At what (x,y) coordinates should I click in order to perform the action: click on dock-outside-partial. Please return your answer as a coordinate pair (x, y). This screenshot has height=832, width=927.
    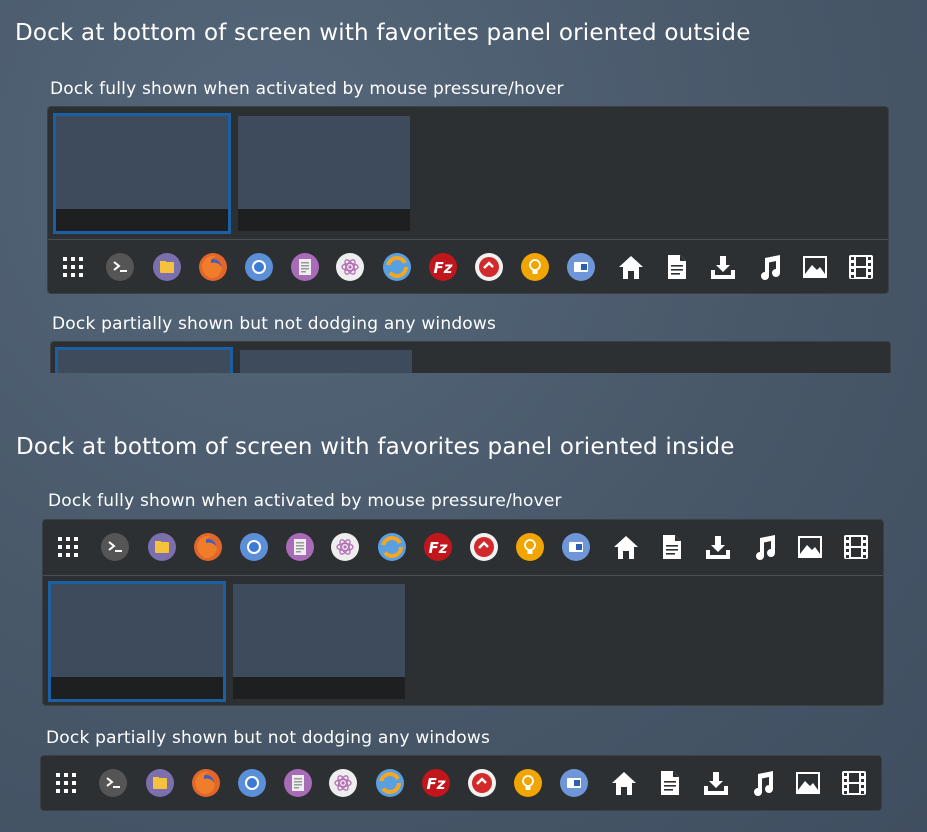
    Looking at the image, I should click on (470, 357).